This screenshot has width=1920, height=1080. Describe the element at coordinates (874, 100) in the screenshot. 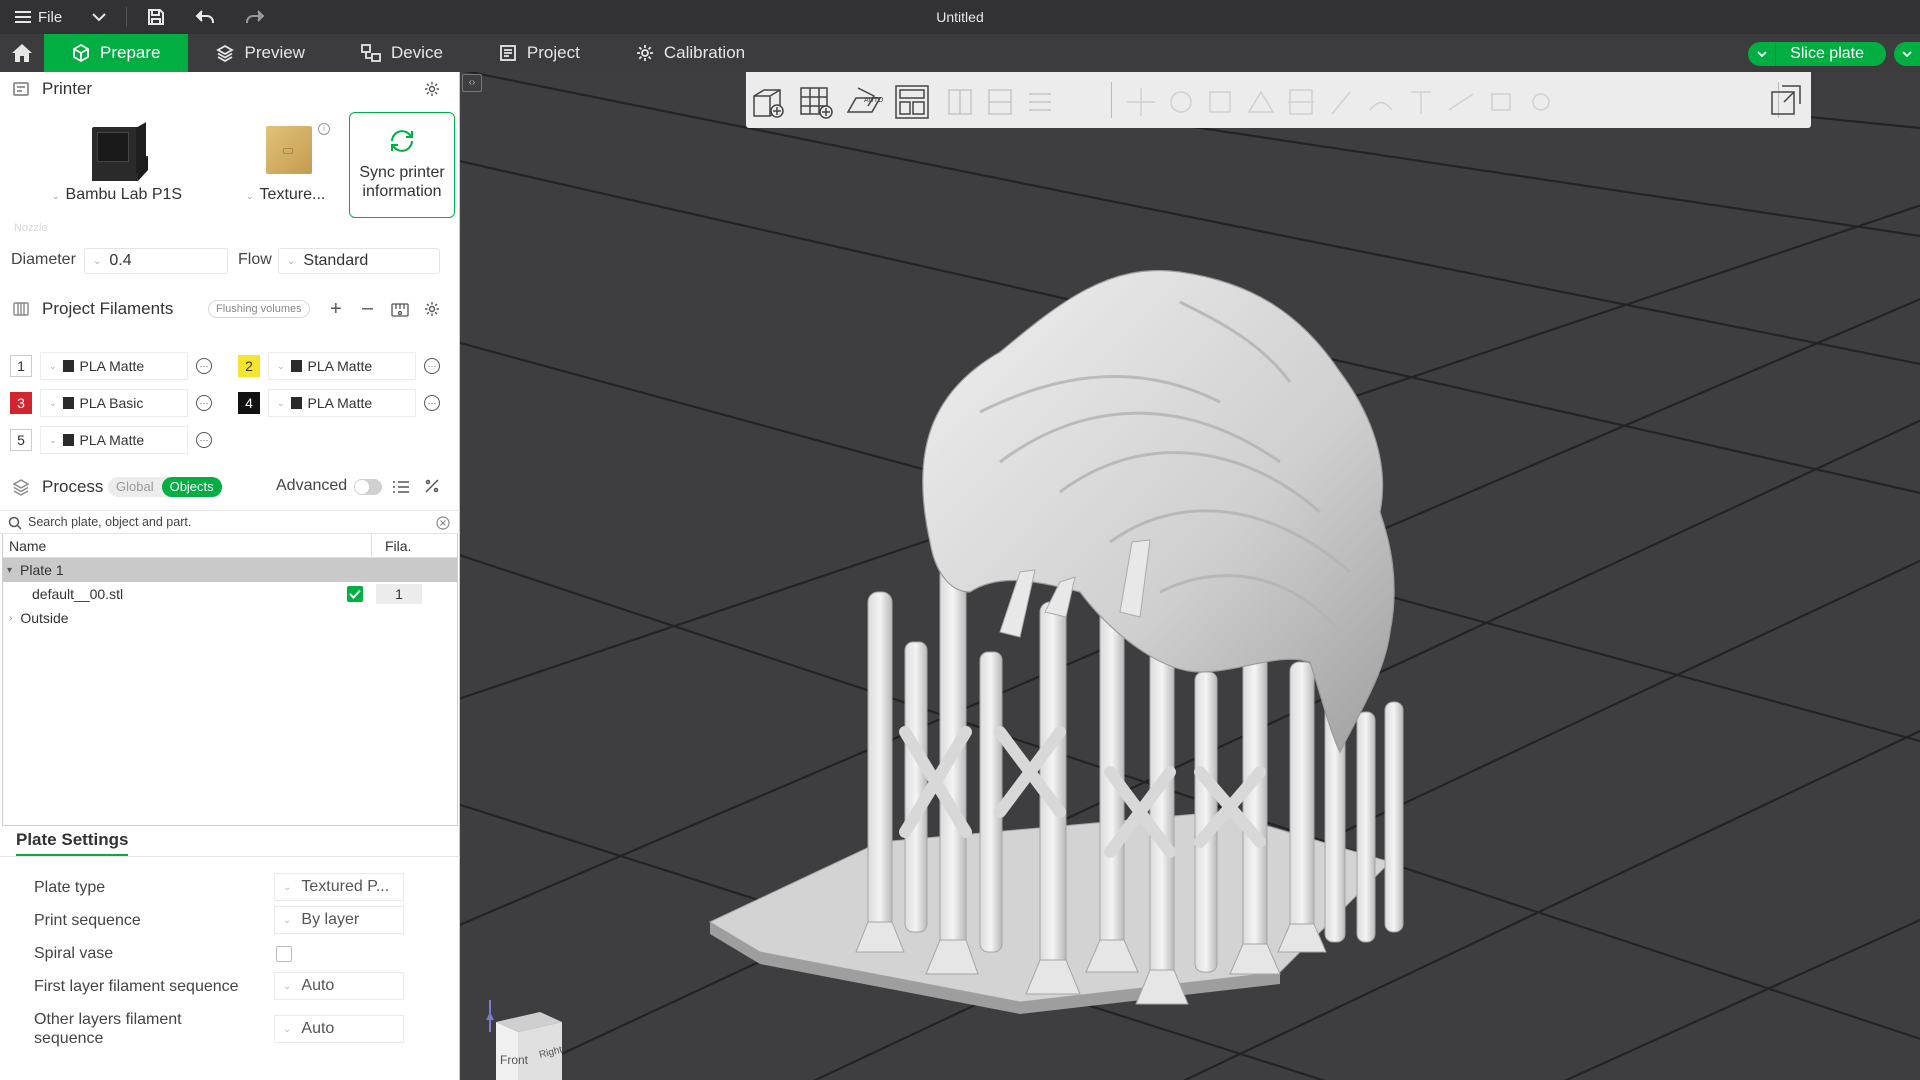

I see `svg-text: AUTO` at that location.